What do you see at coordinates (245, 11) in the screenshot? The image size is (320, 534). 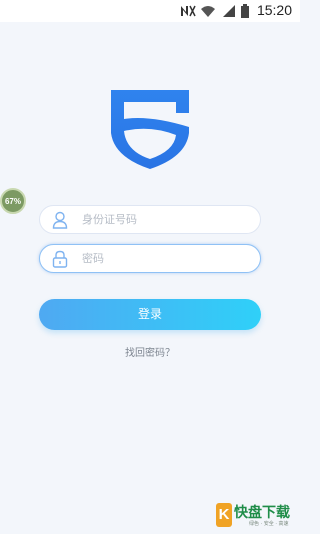 I see `battery-icon` at bounding box center [245, 11].